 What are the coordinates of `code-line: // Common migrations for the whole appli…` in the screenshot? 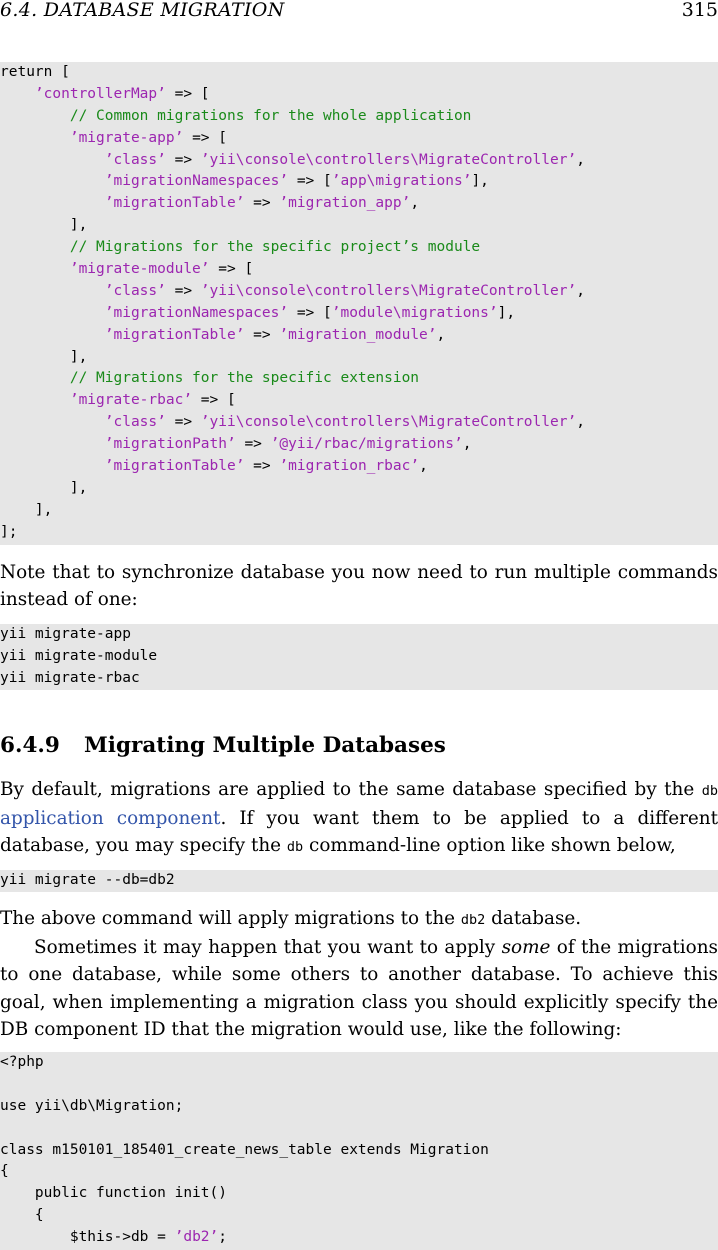 It's located at (359, 117).